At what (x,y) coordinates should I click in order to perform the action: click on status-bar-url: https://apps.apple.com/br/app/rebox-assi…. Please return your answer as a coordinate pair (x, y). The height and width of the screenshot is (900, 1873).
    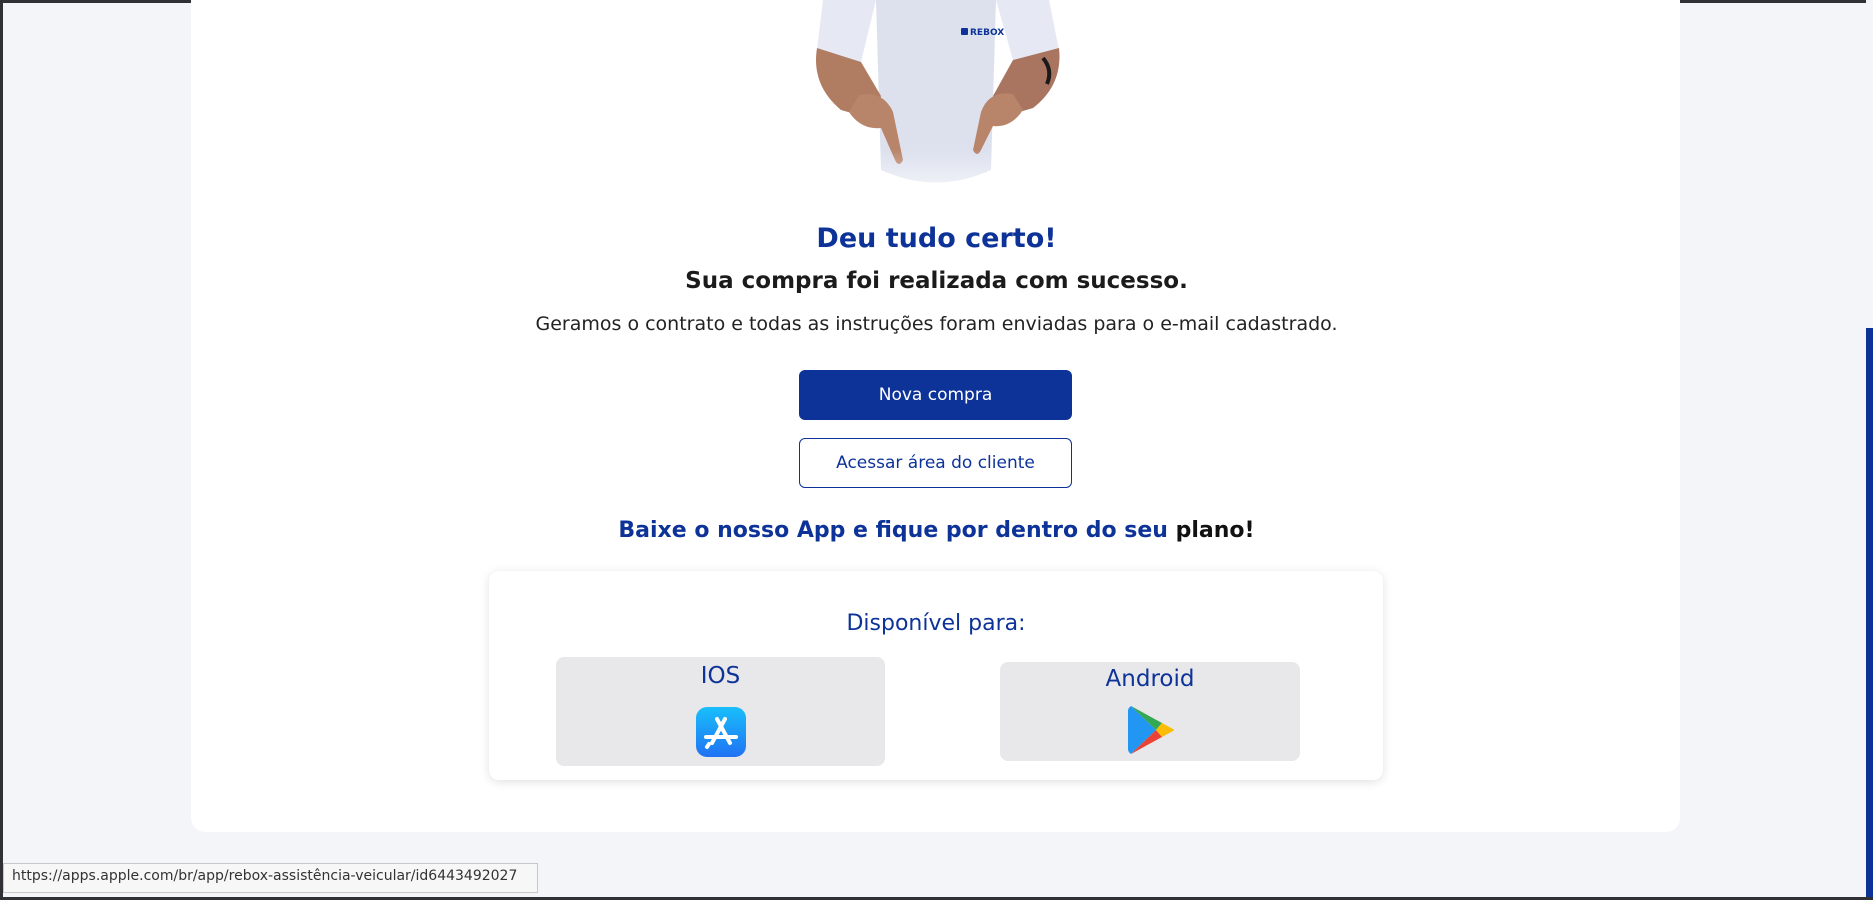
    Looking at the image, I should click on (270, 878).